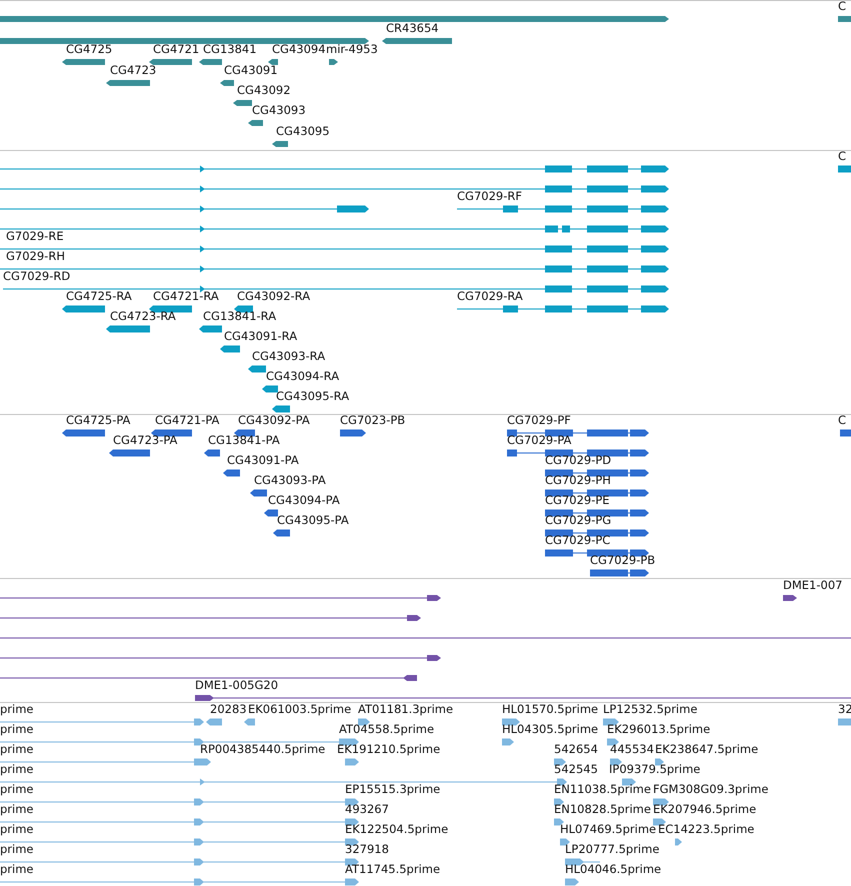  Describe the element at coordinates (264, 90) in the screenshot. I see `feature-label: CG43092` at that location.